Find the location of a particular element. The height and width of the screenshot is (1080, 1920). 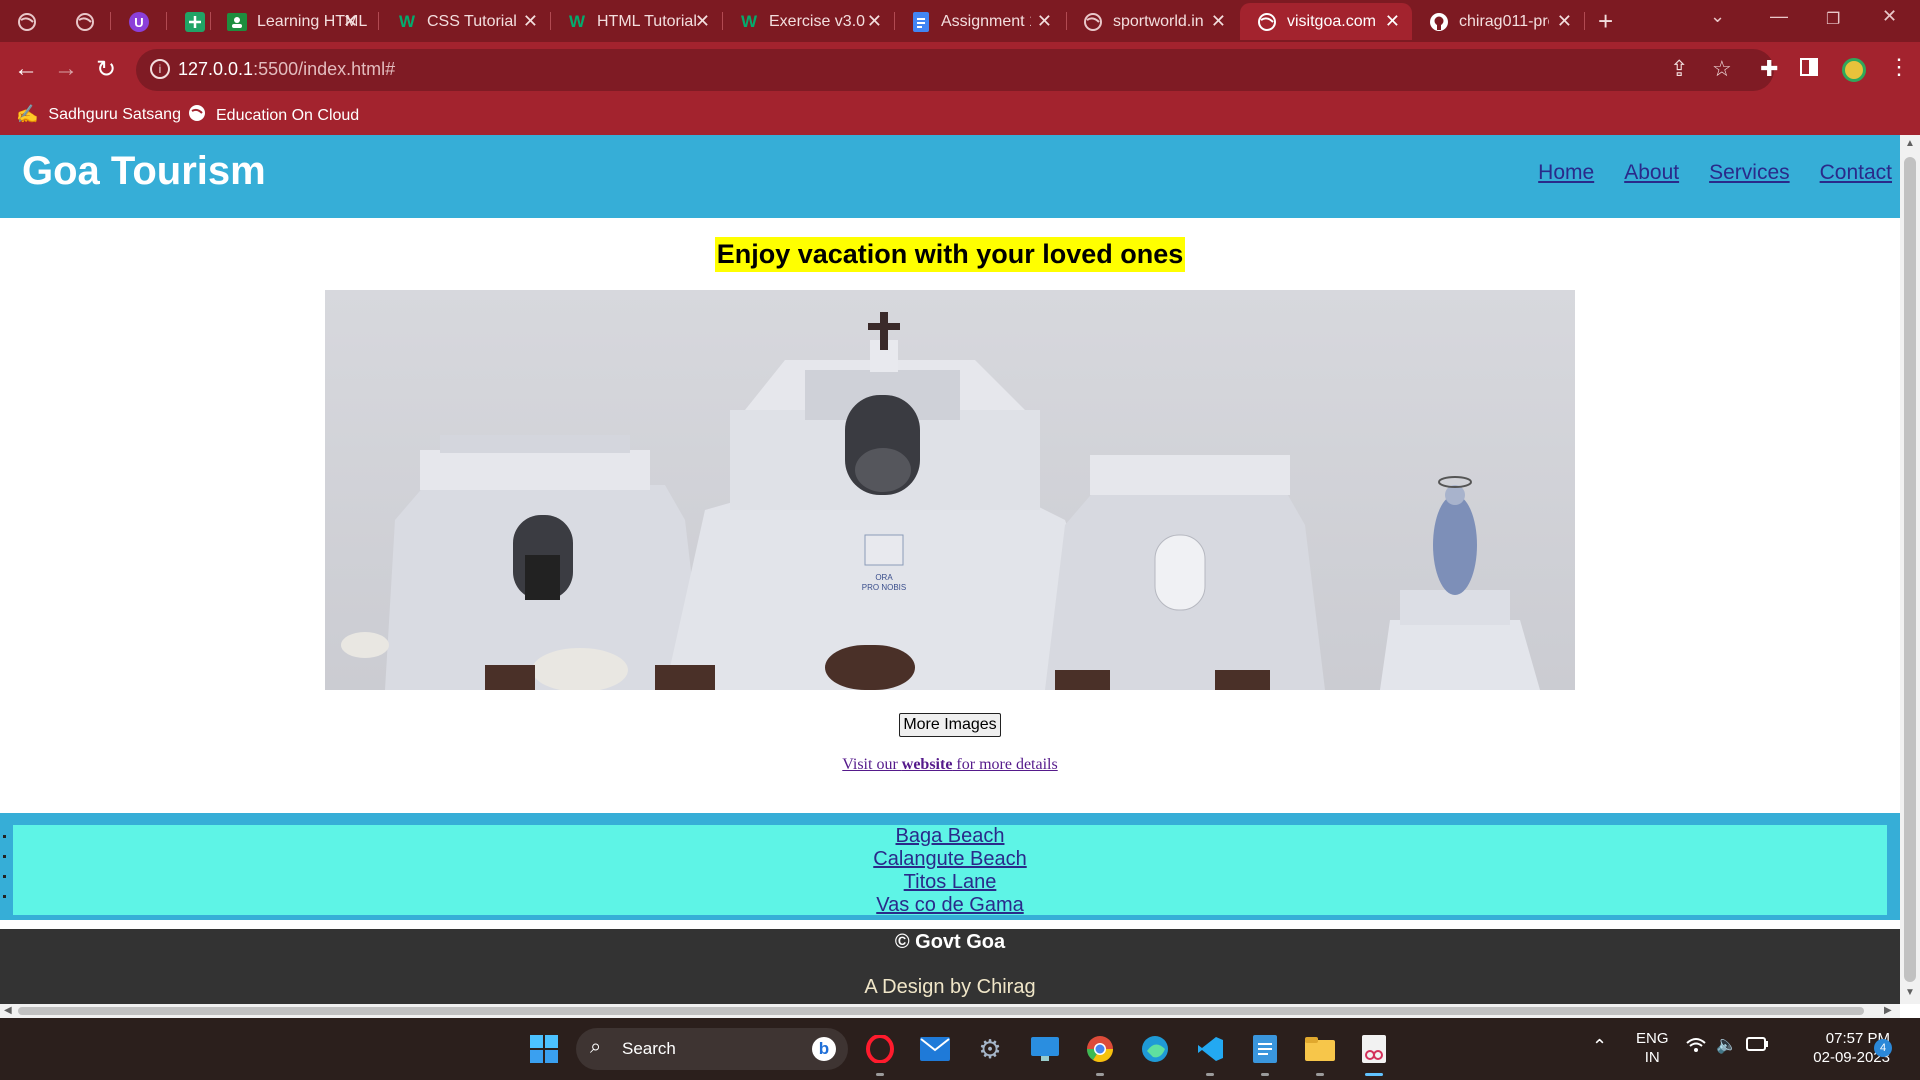

place-link-calangute: Calangute Beach is located at coordinates (949, 859).